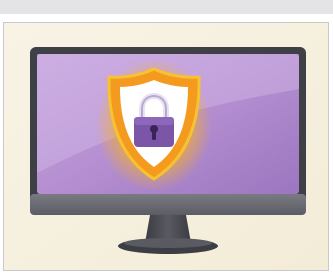 The height and width of the screenshot is (275, 333). I want to click on top-gray-bar, so click(166, 7).